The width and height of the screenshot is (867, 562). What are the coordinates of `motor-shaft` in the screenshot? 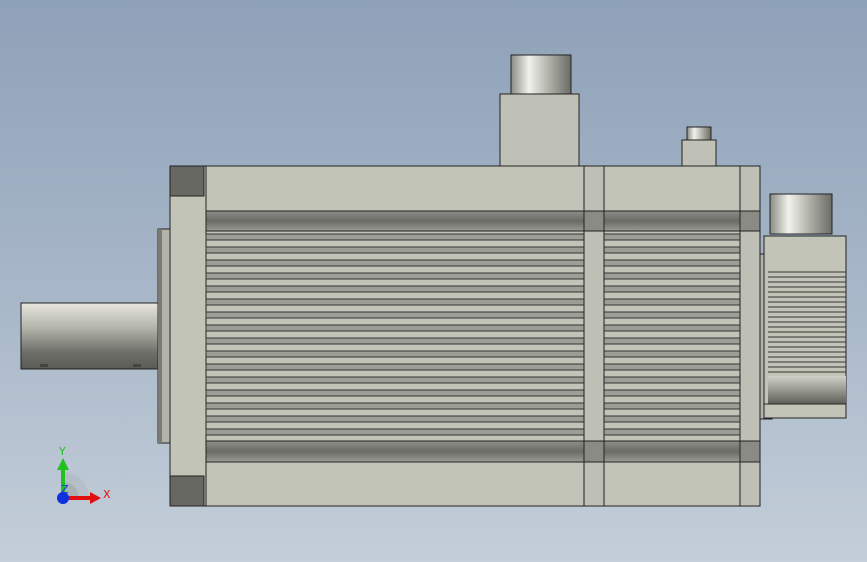 It's located at (91, 336).